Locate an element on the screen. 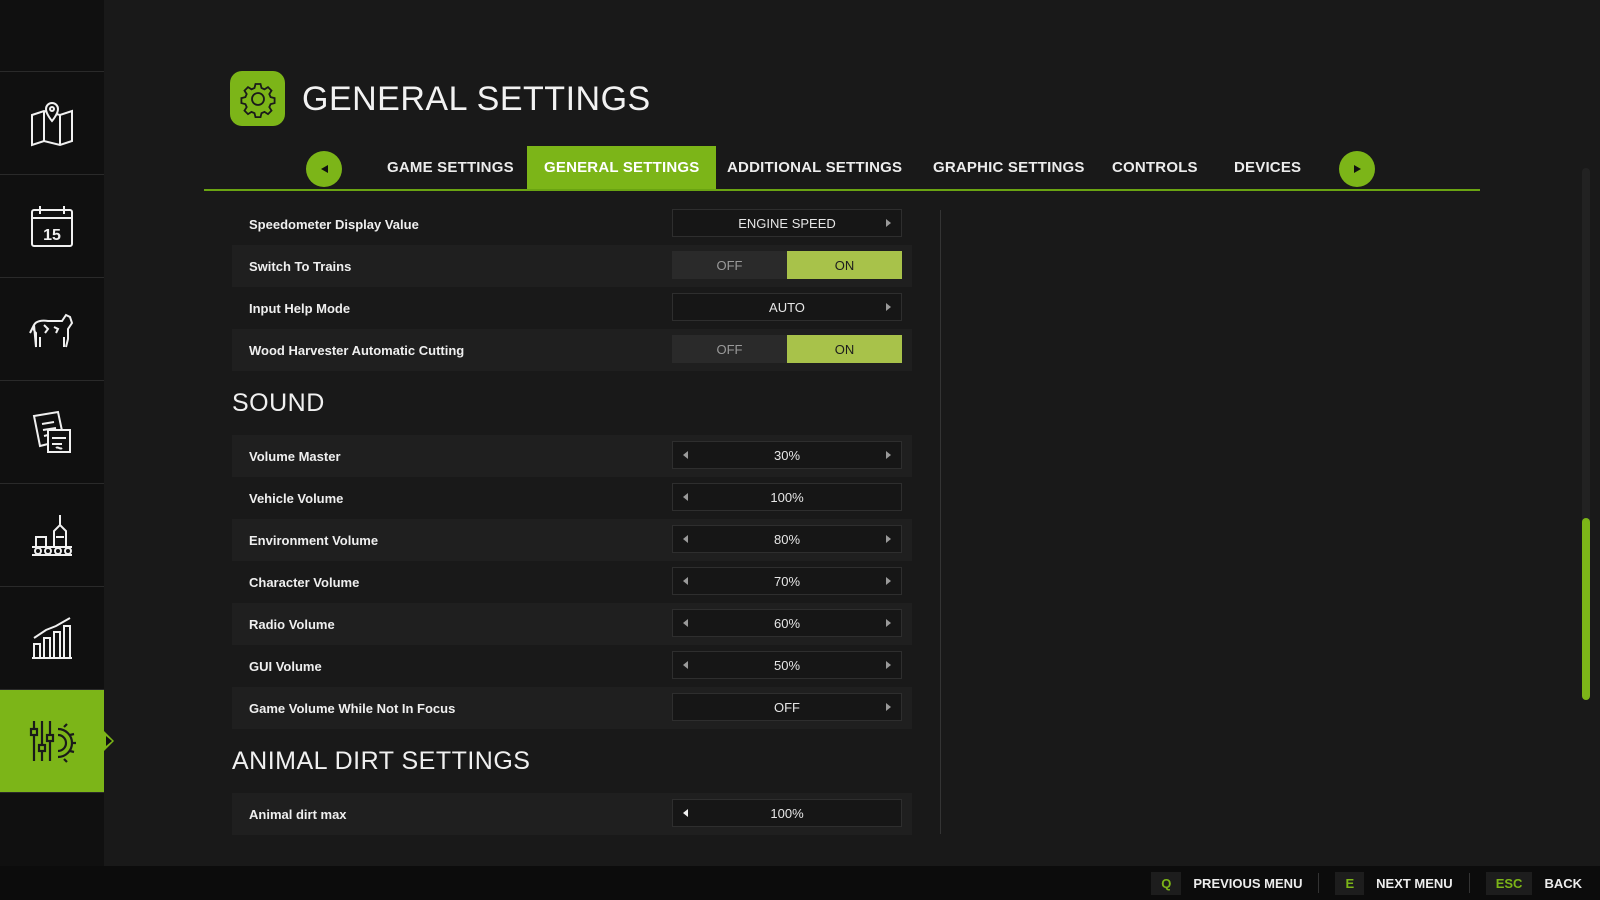  next-tab-button is located at coordinates (1357, 169).